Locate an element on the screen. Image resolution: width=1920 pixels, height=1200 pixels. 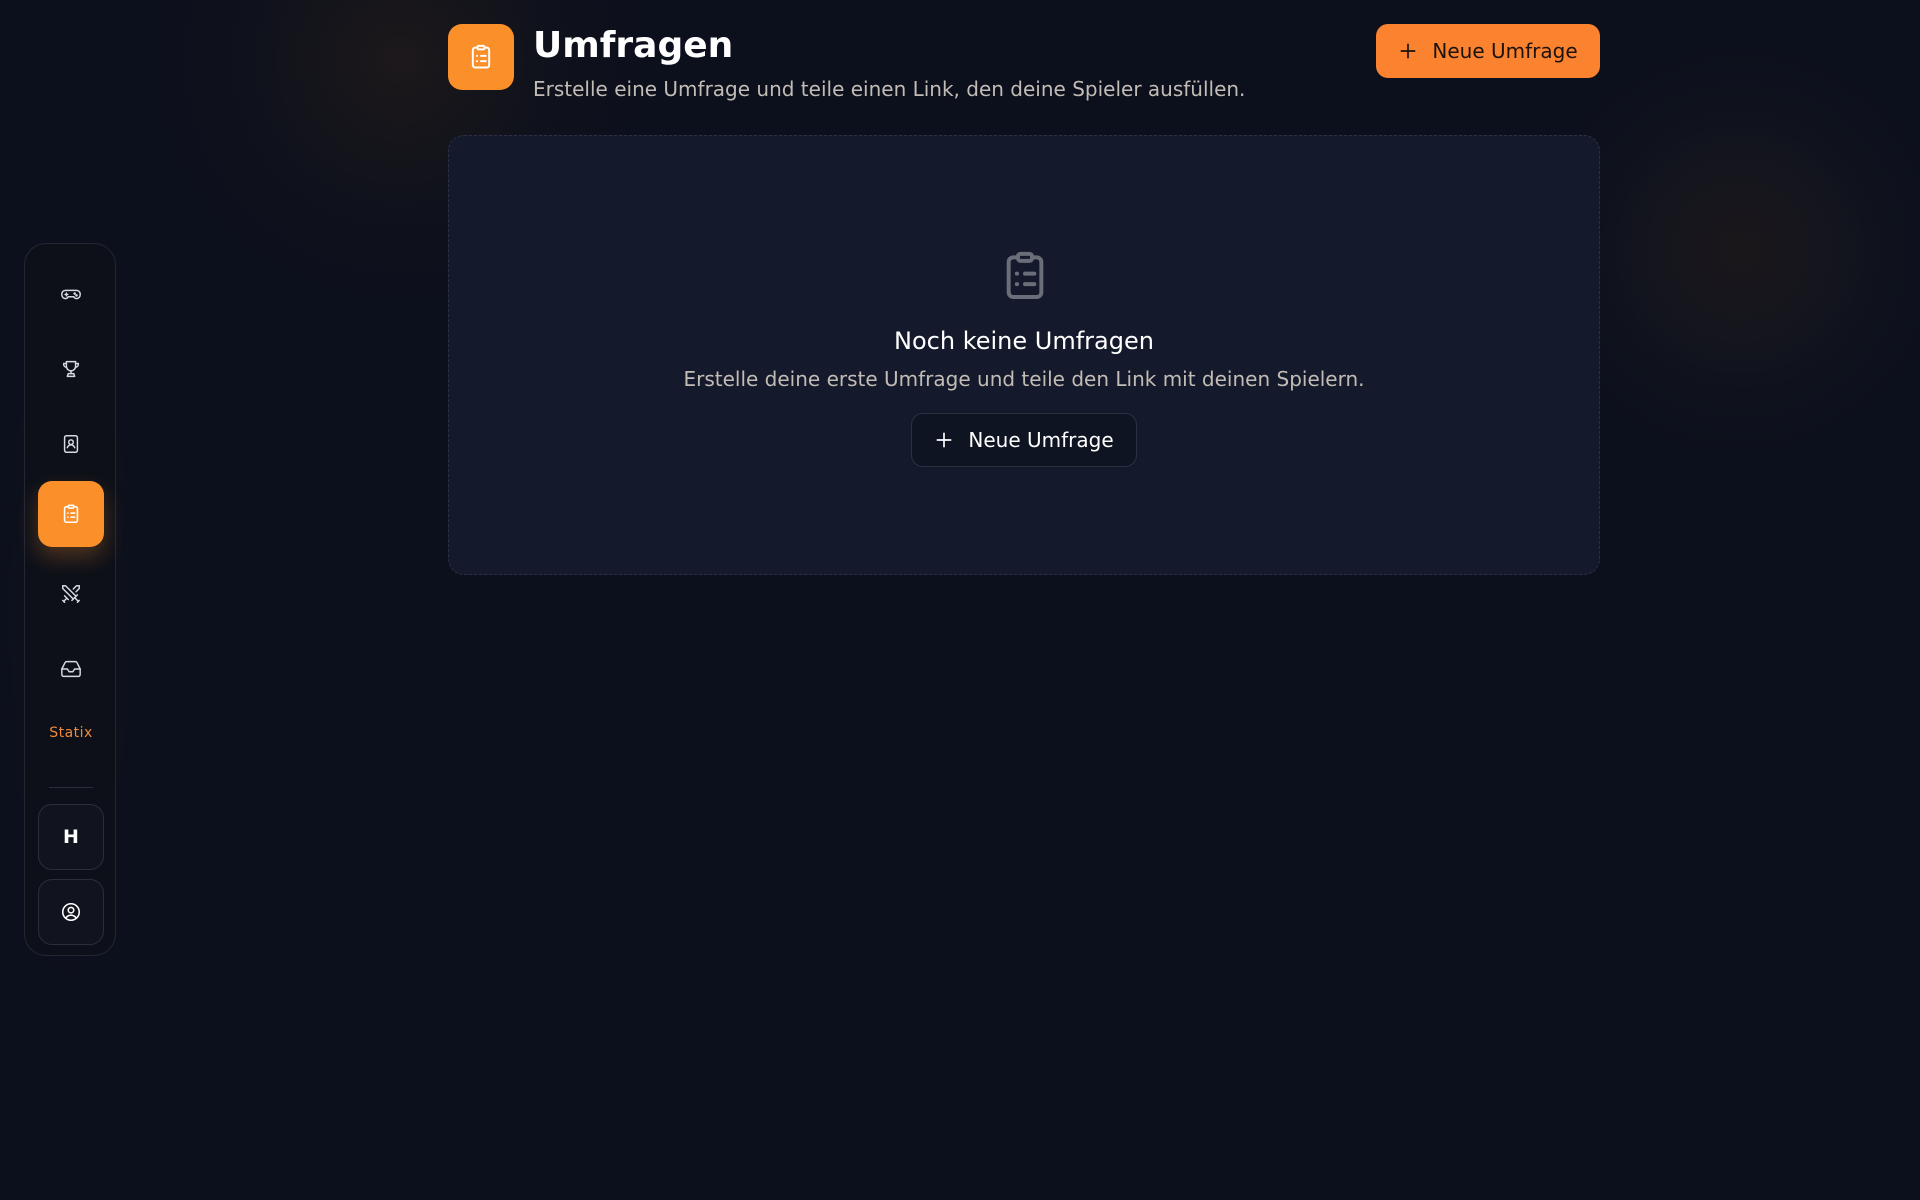
page-header-icon is located at coordinates (481, 57).